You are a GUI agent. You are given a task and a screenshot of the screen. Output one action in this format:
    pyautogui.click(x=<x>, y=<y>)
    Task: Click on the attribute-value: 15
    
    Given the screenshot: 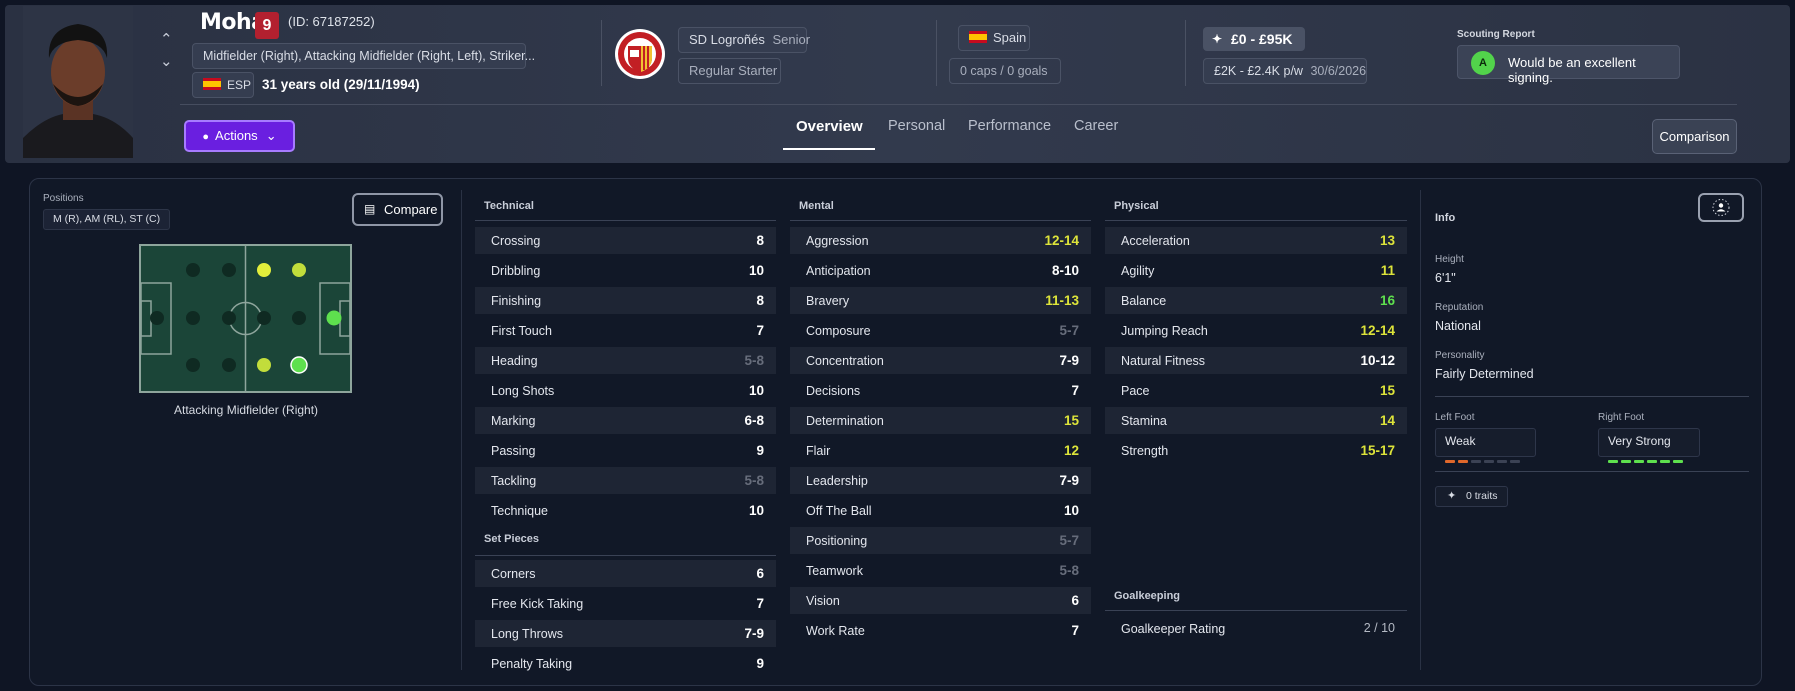 What is the action you would take?
    pyautogui.click(x=1387, y=390)
    